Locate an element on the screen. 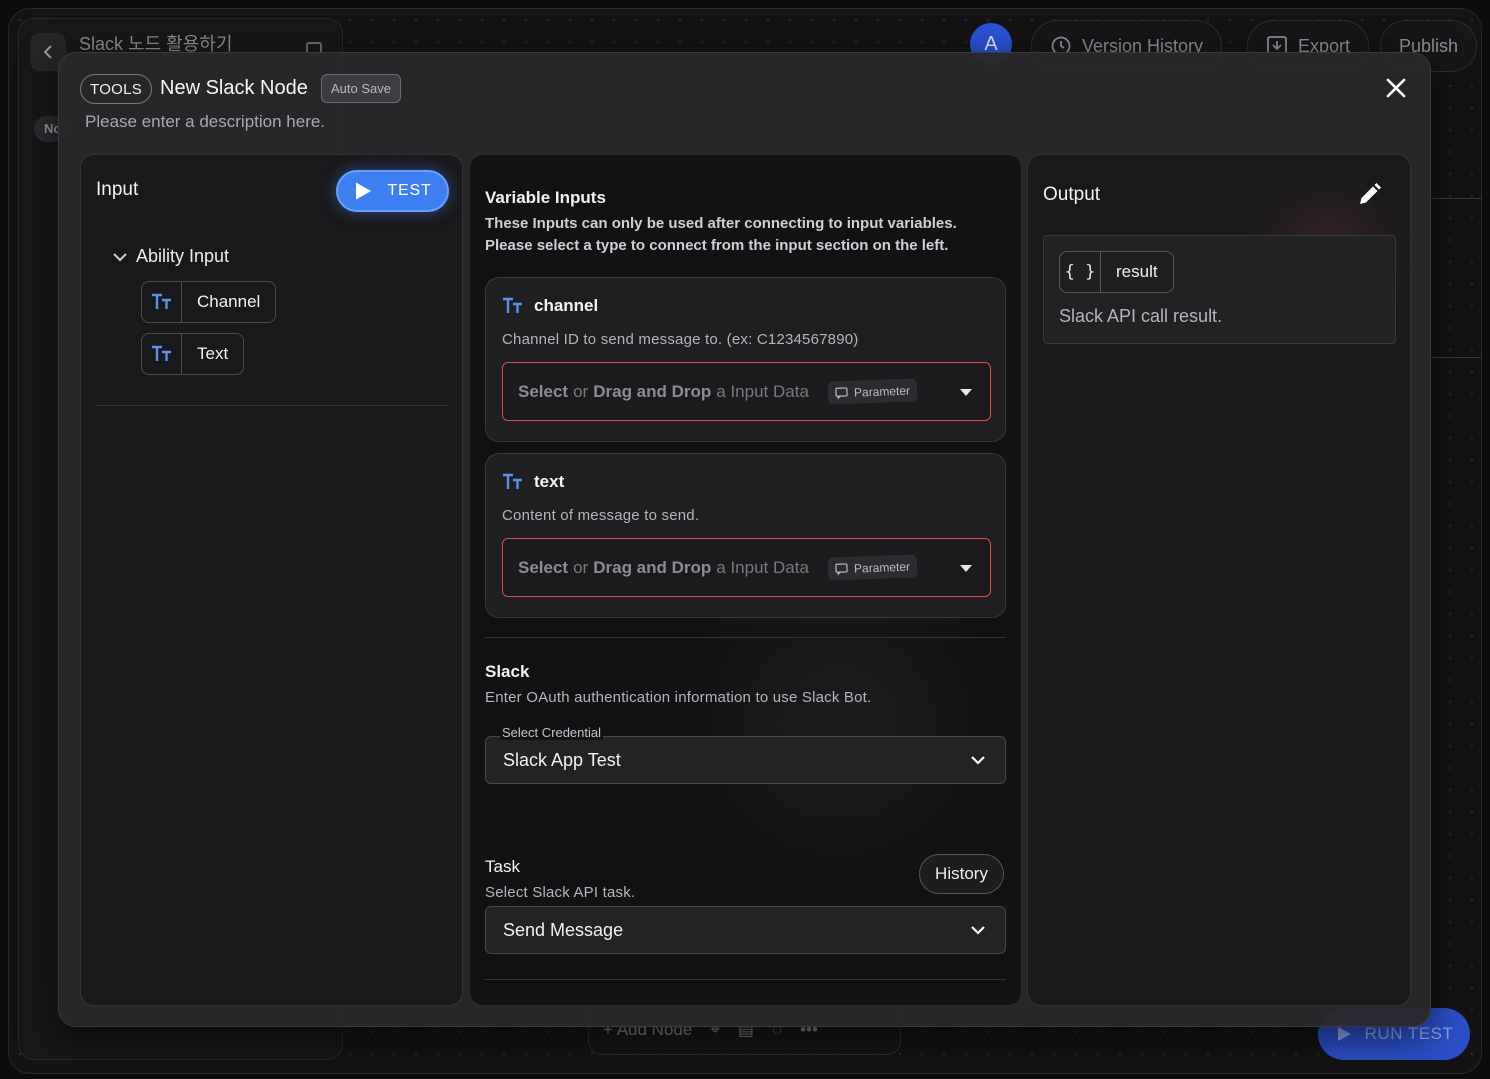 The width and height of the screenshot is (1490, 1079). run-test-label: RUN TEST is located at coordinates (1409, 1033).